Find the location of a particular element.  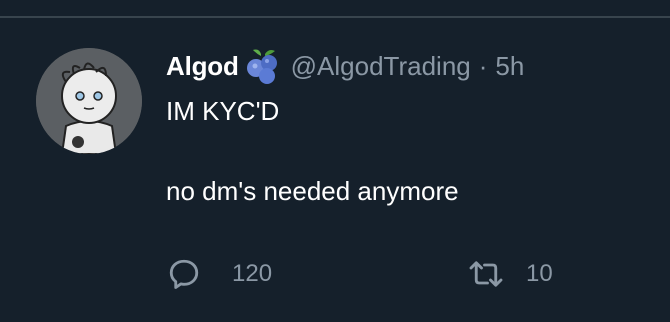

display-name: Algod is located at coordinates (202, 66).